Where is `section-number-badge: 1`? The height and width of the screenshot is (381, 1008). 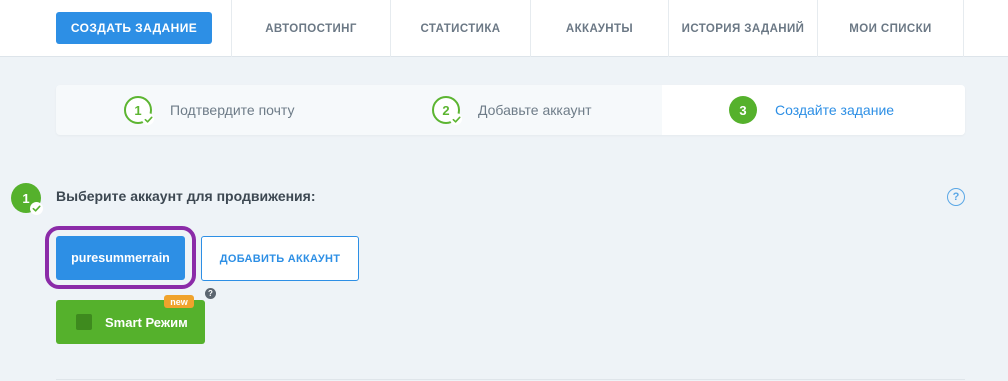 section-number-badge: 1 is located at coordinates (27, 199).